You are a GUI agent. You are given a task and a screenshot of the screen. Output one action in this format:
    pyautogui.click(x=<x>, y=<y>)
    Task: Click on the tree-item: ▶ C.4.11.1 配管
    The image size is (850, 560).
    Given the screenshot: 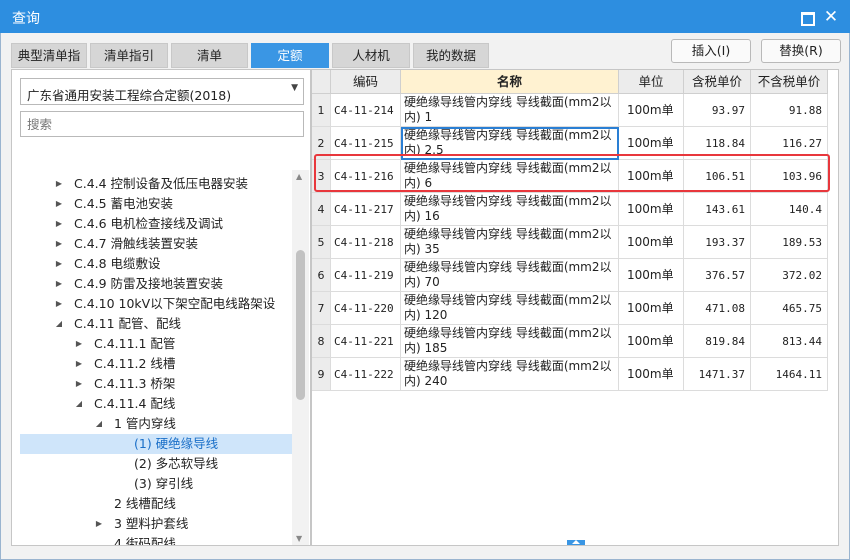 What is the action you would take?
    pyautogui.click(x=156, y=344)
    